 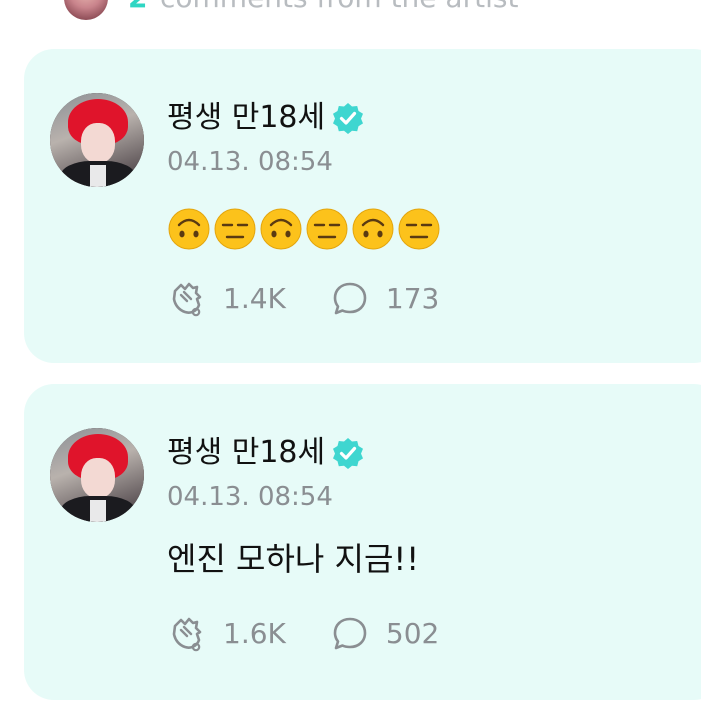 I want to click on like-button: 1.6K, so click(x=226, y=634).